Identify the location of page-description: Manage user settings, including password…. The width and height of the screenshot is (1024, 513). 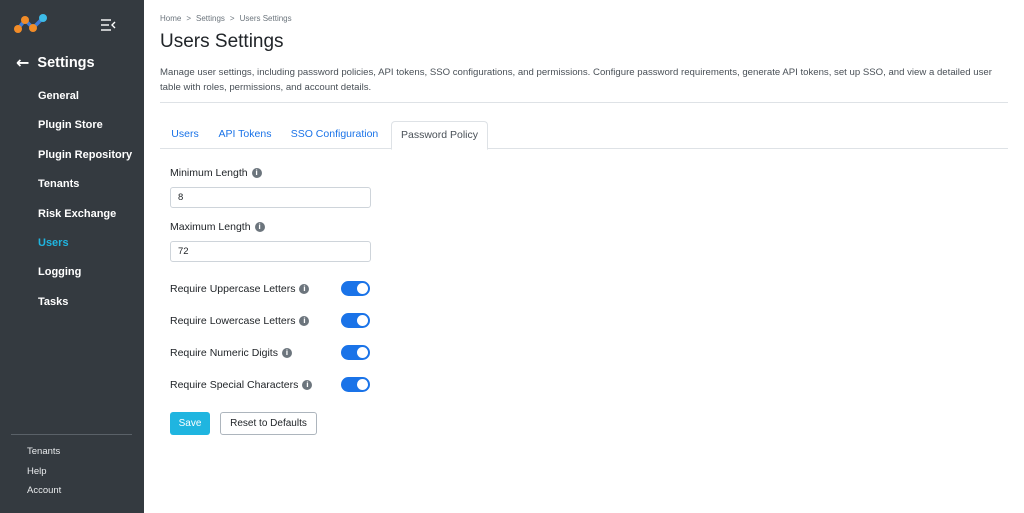
(576, 80).